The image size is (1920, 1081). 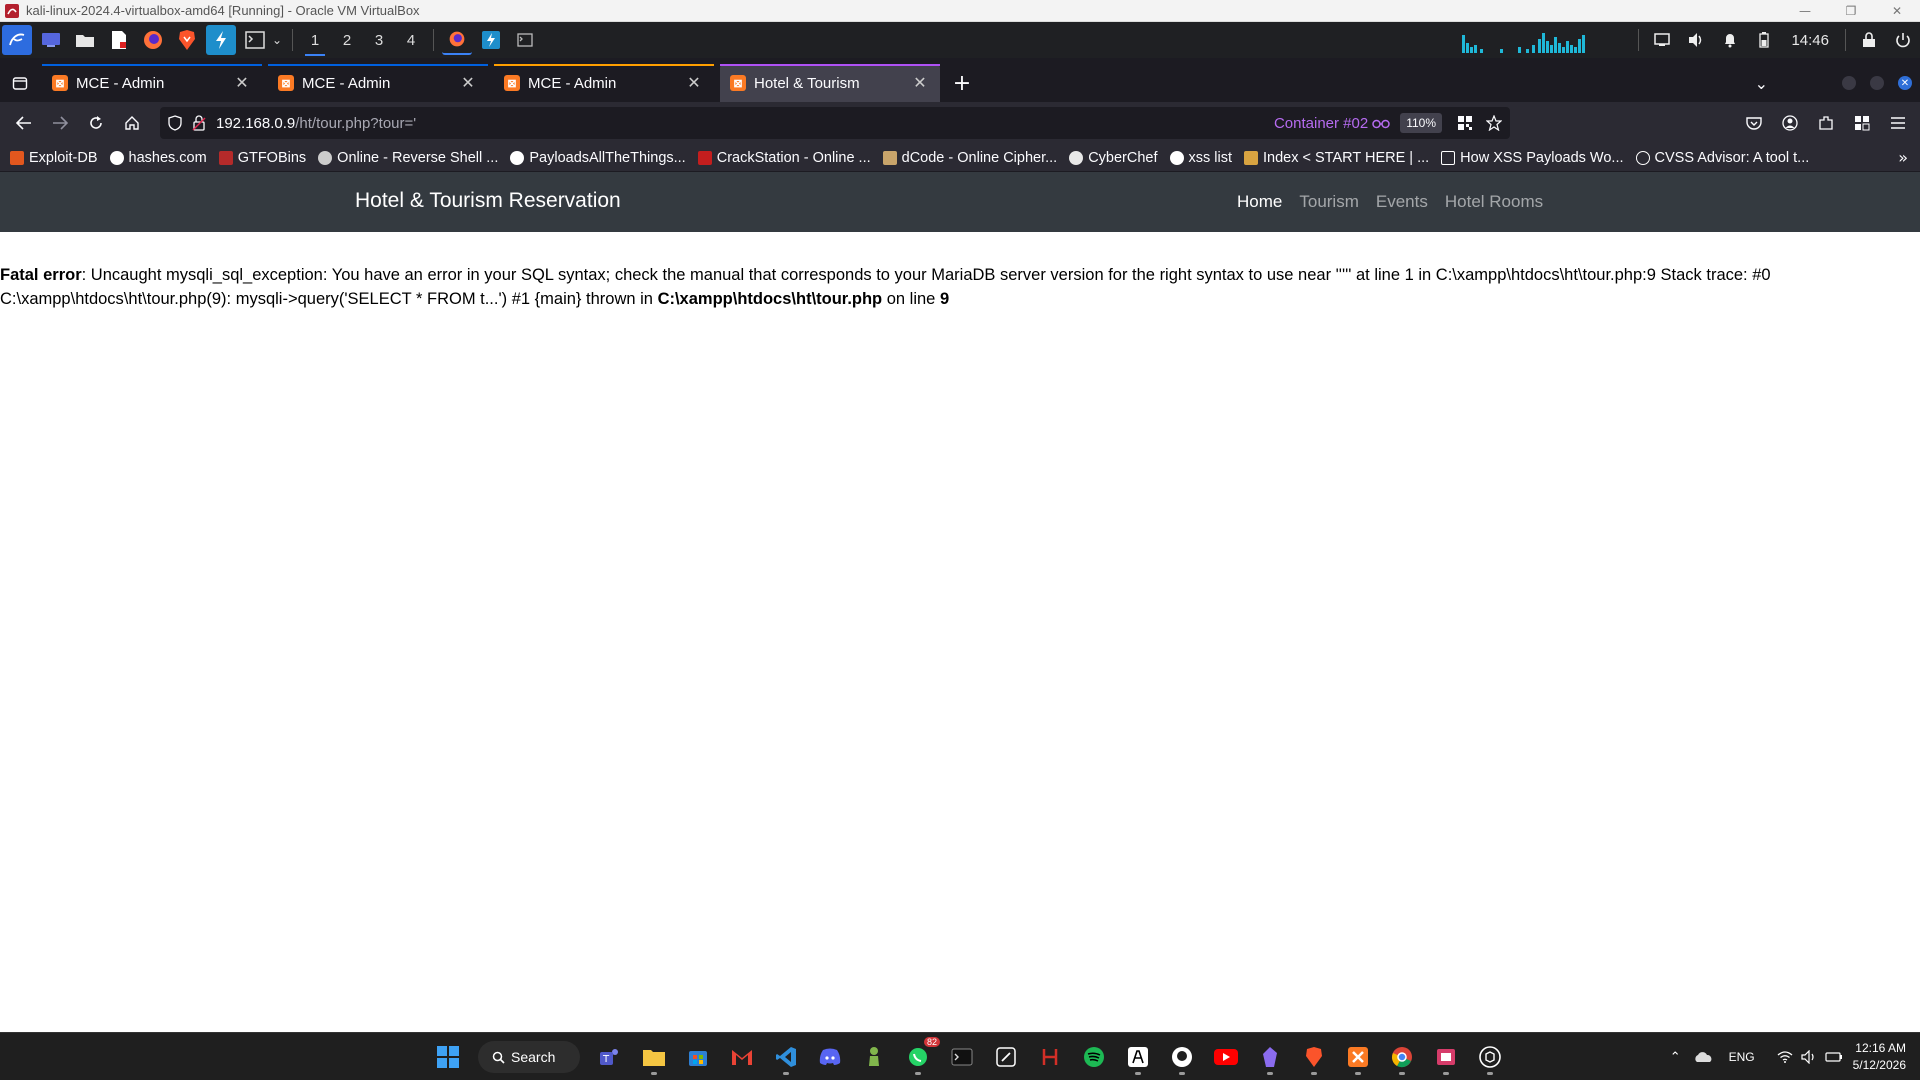 What do you see at coordinates (1006, 1057) in the screenshot?
I see `notion-icon` at bounding box center [1006, 1057].